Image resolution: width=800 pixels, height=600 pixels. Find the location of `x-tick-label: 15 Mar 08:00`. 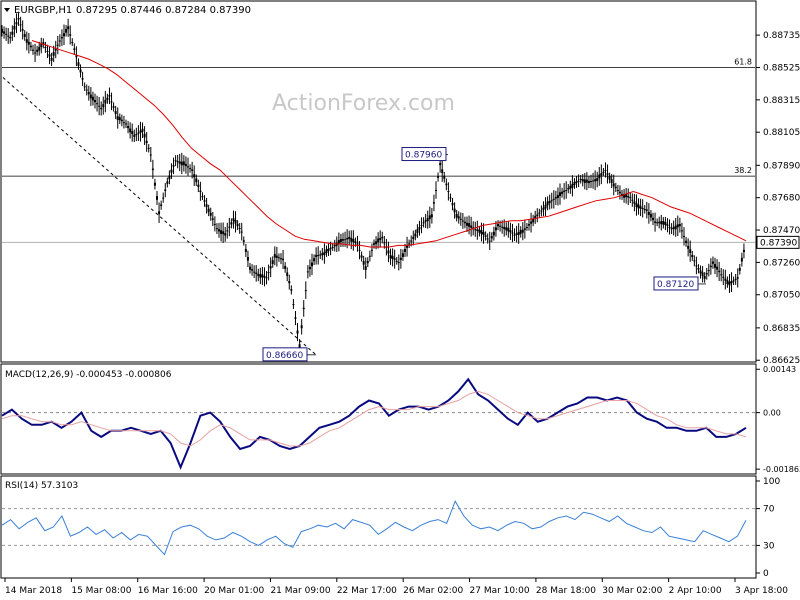

x-tick-label: 15 Mar 08:00 is located at coordinates (101, 591).